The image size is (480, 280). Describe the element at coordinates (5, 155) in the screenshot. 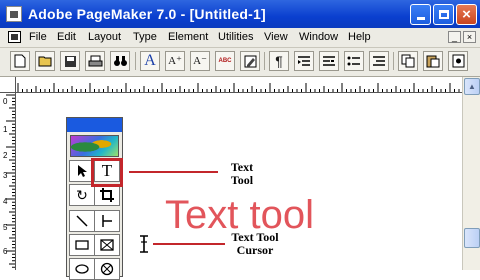

I see `ruler-number: 2` at that location.